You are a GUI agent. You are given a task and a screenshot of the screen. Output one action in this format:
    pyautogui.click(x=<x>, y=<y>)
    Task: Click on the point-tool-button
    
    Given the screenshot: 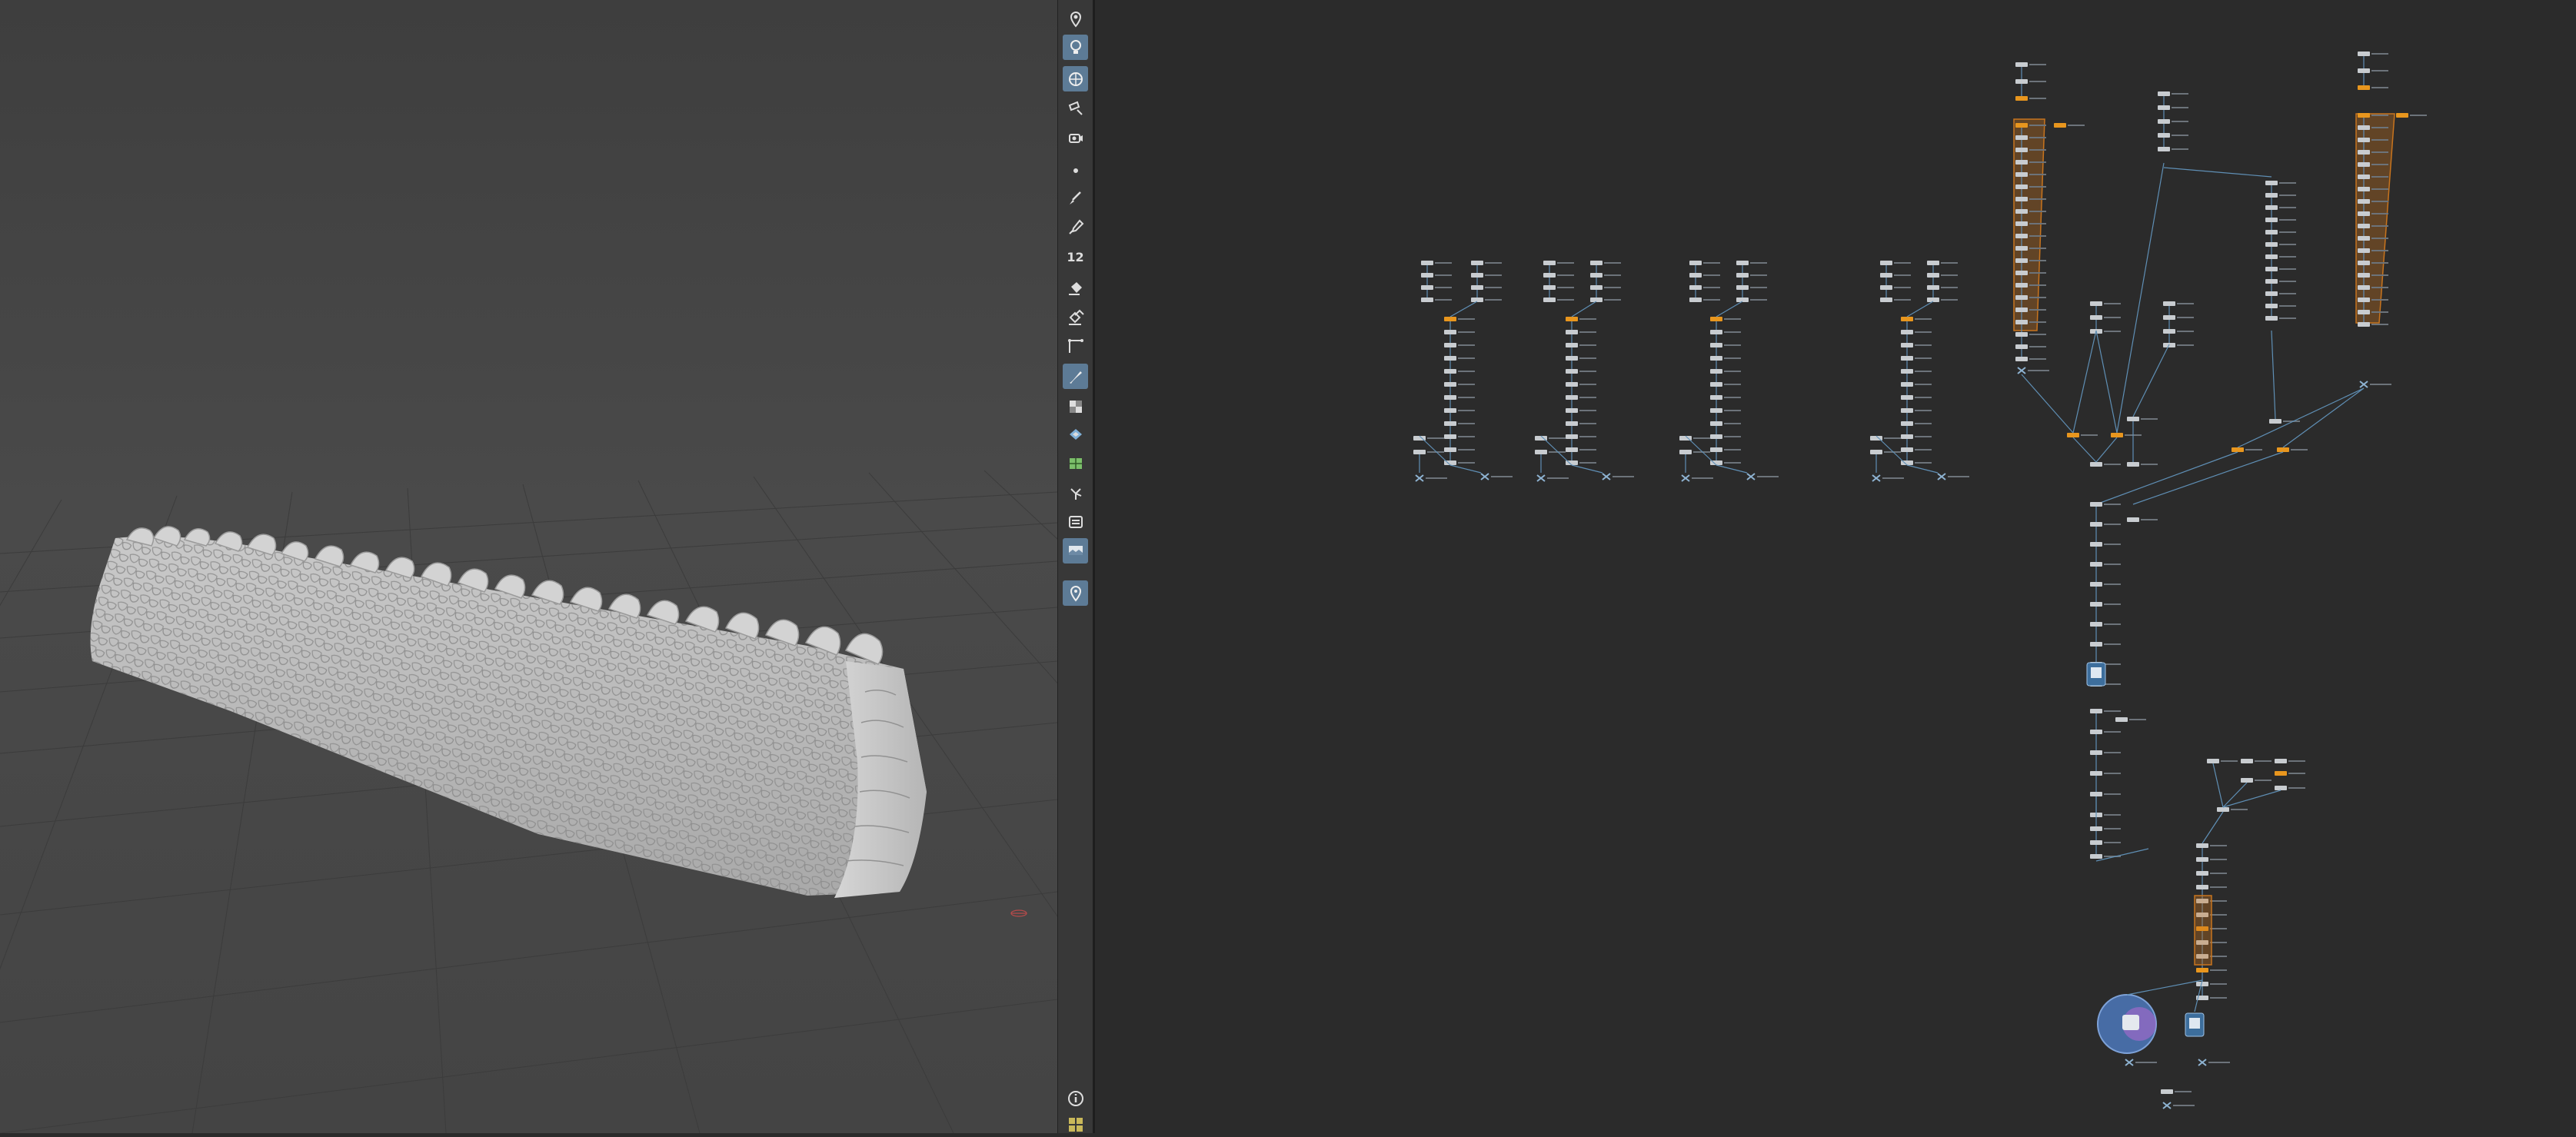 What is the action you would take?
    pyautogui.click(x=1075, y=170)
    